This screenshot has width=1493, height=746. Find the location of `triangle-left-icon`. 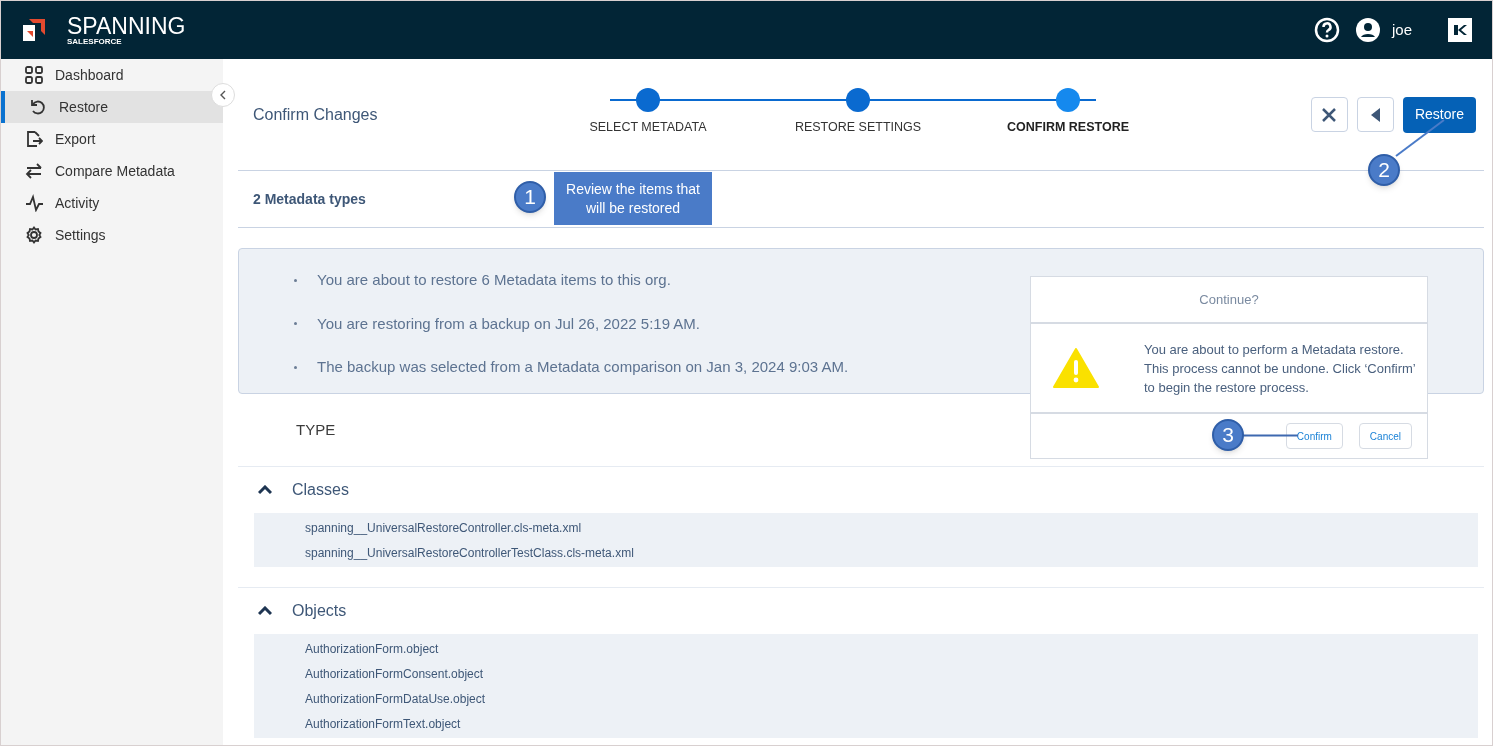

triangle-left-icon is located at coordinates (1375, 114).